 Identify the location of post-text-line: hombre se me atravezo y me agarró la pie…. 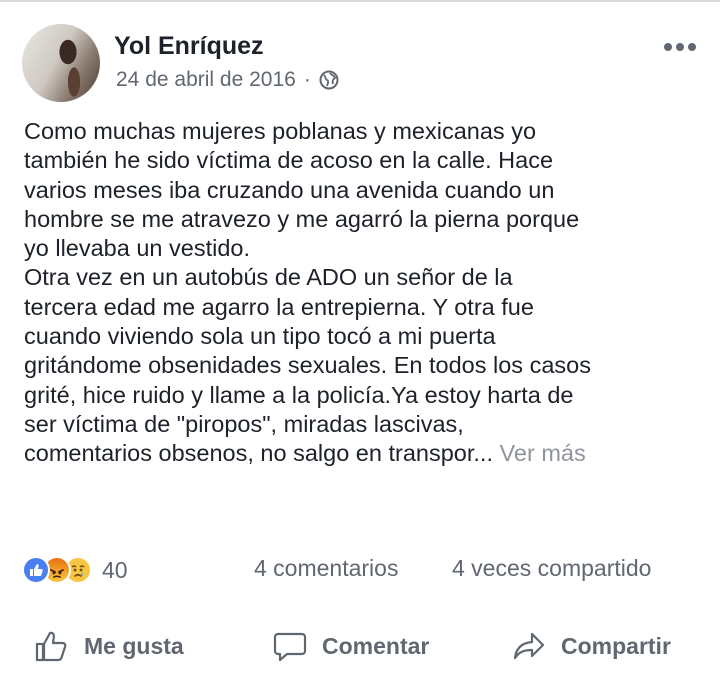
(302, 218).